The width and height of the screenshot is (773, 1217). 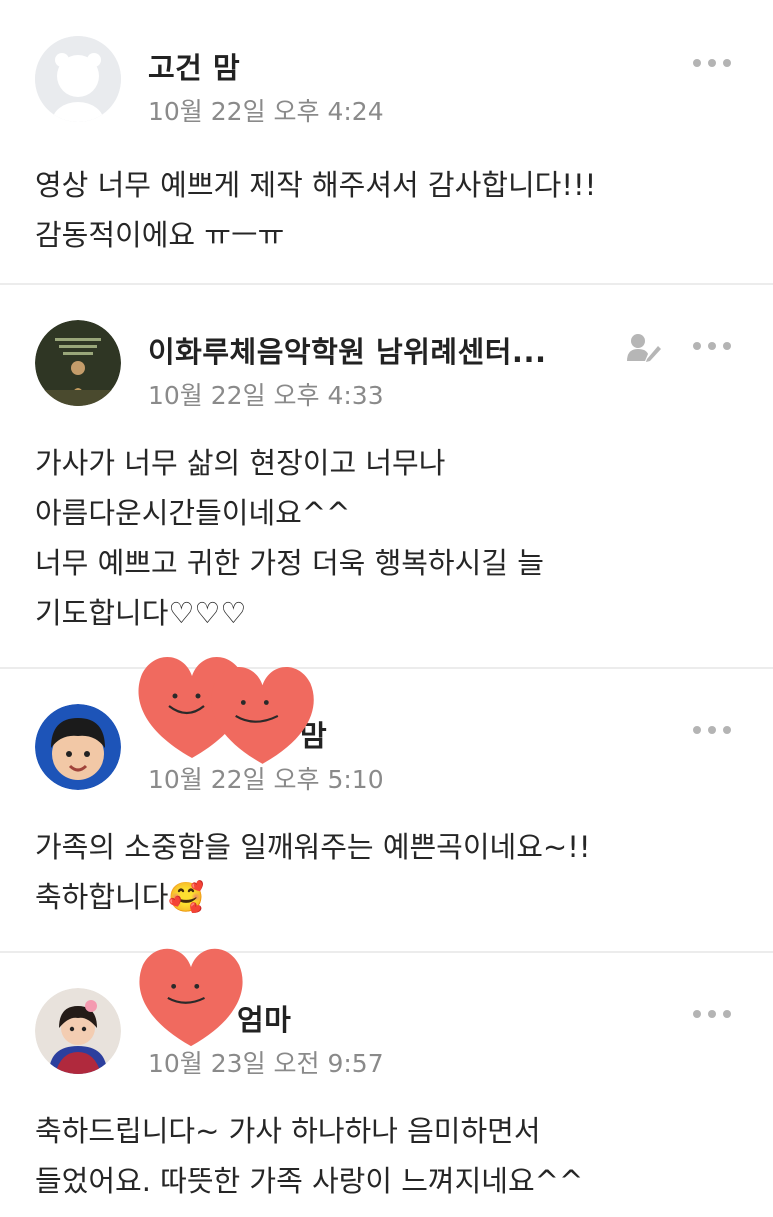 I want to click on comment-line: 가족의 소중함을 일깨워주는 예쁜곡이네요~!!, so click(x=313, y=847).